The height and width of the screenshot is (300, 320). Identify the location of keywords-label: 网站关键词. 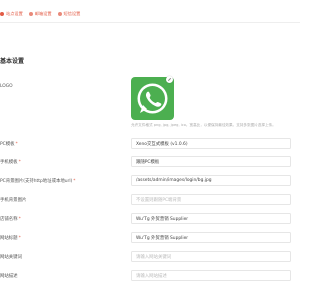
(11, 257).